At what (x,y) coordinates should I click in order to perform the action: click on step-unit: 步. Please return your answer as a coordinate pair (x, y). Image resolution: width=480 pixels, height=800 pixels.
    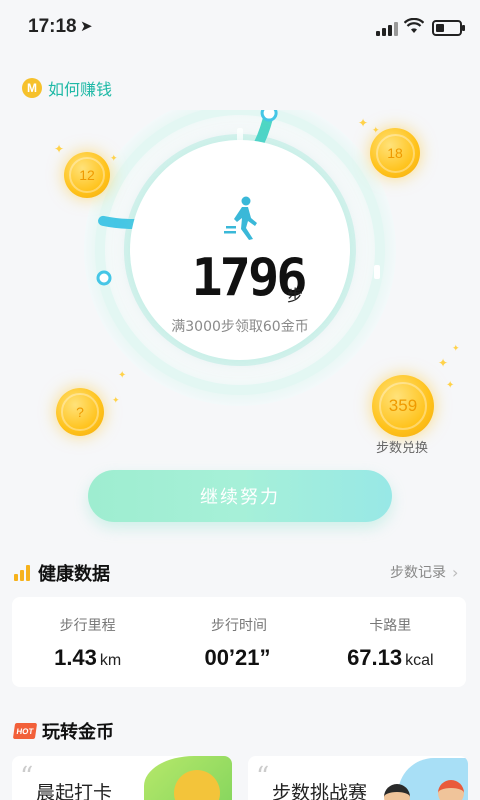
    Looking at the image, I should click on (295, 295).